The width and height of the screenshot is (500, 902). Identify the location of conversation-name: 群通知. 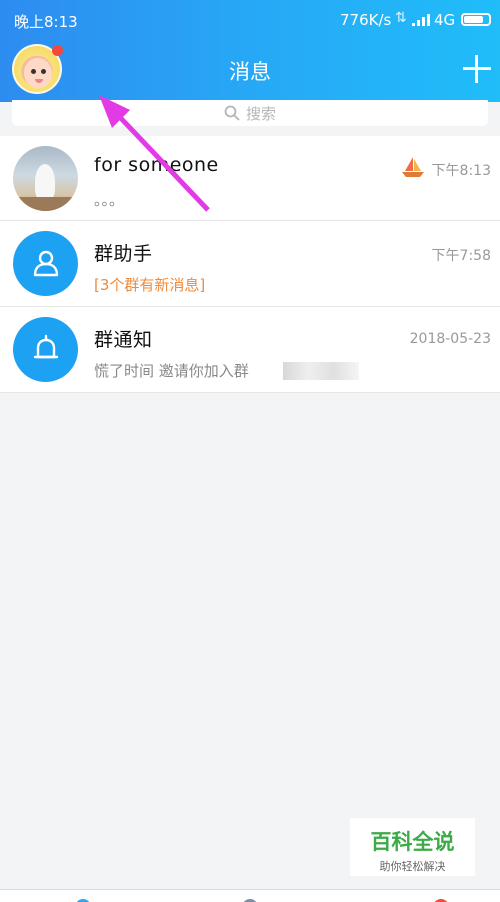
(123, 340).